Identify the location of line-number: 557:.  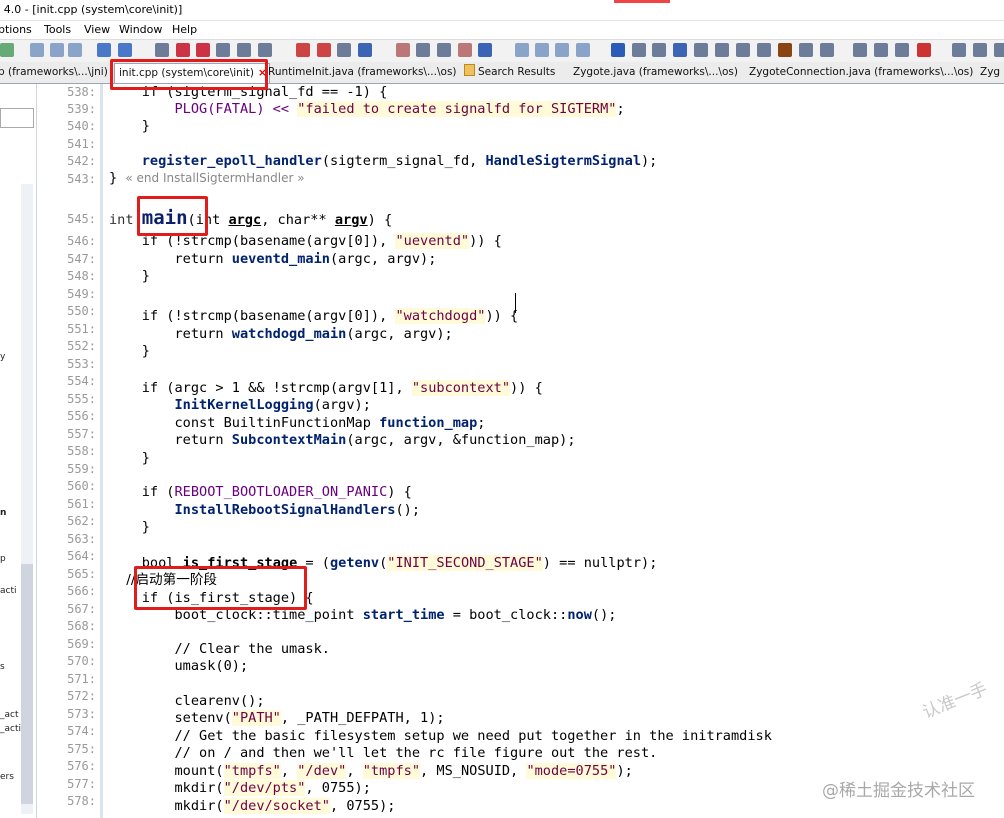
(81, 434).